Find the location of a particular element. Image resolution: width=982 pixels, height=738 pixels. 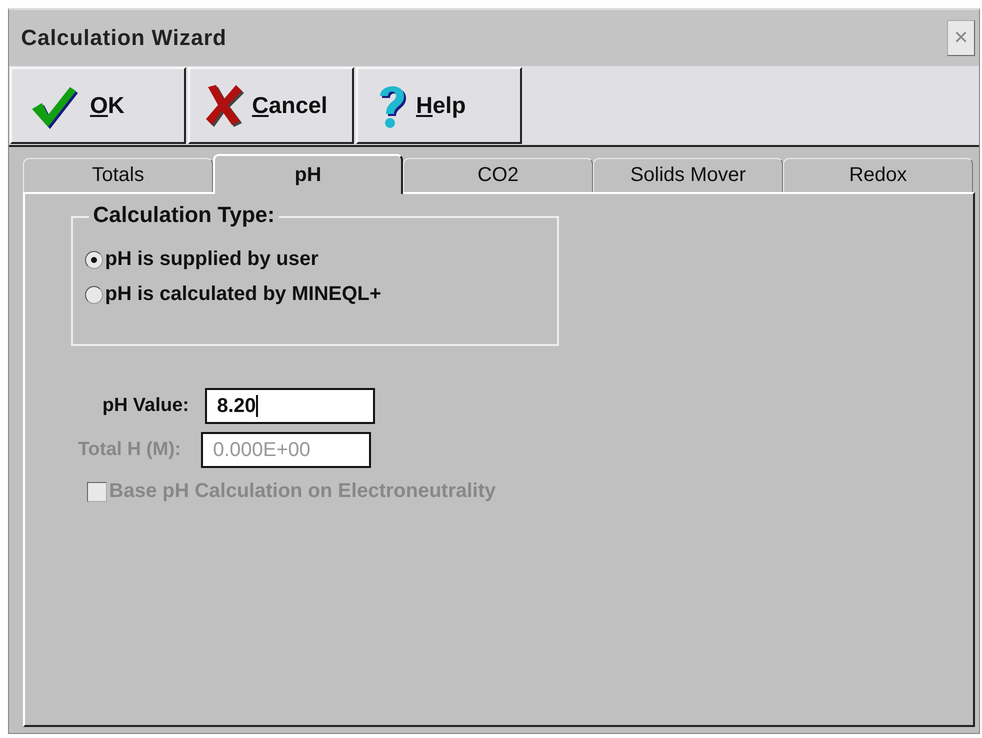

cancel-button: Cancel is located at coordinates (271, 105).